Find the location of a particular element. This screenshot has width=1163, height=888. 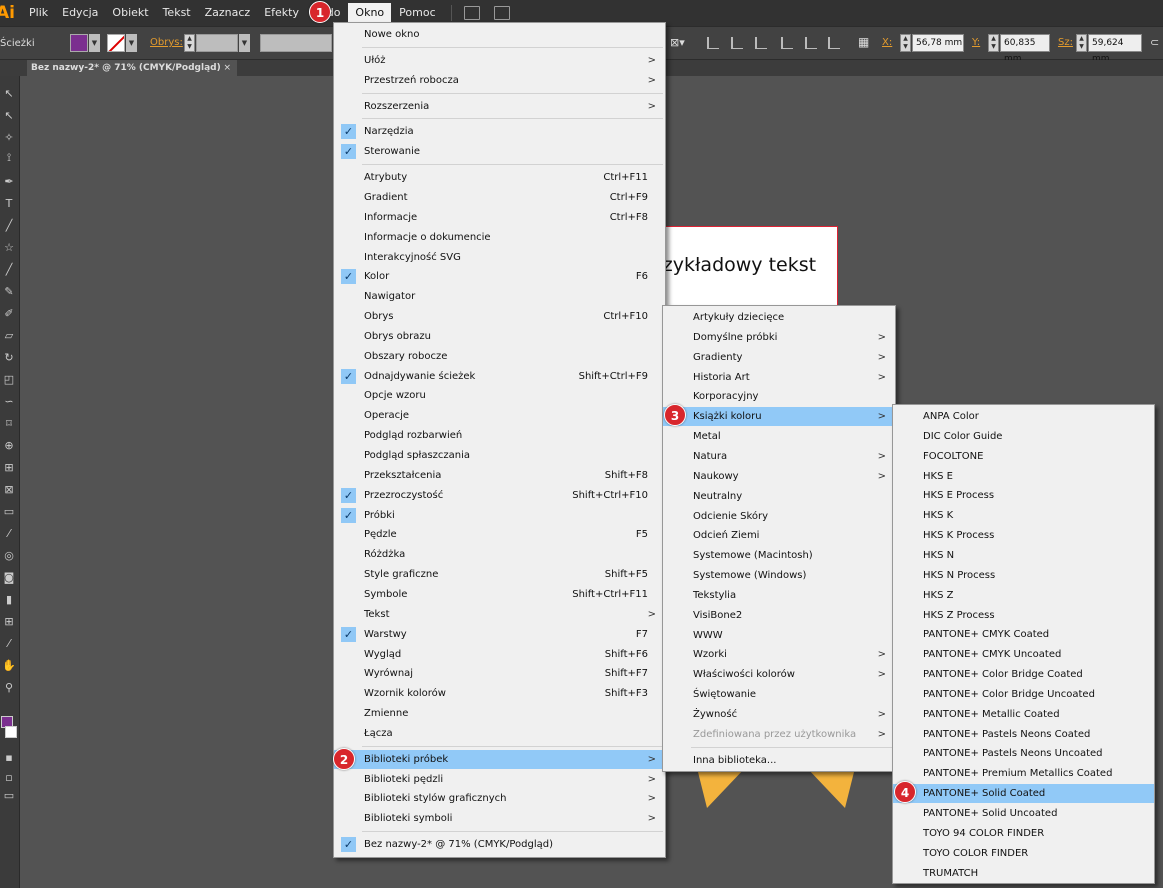

align-left-icon is located at coordinates (713, 43).